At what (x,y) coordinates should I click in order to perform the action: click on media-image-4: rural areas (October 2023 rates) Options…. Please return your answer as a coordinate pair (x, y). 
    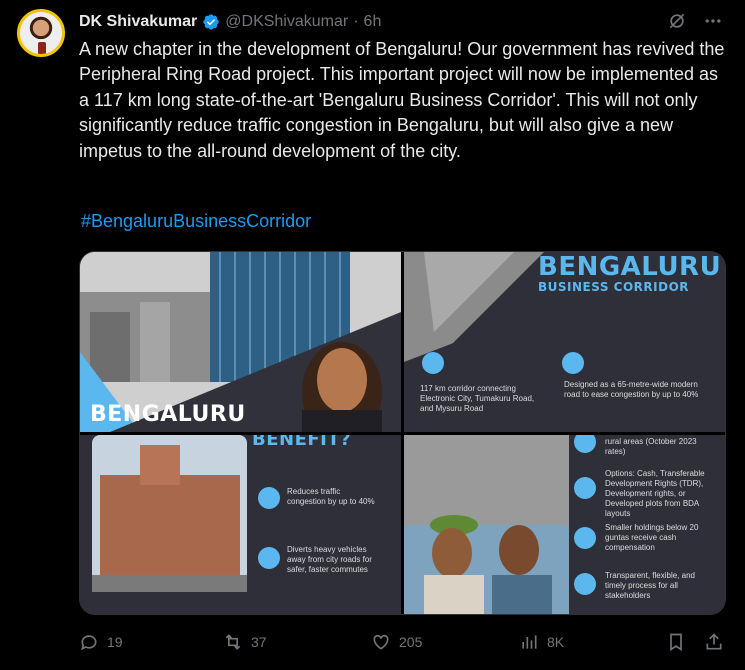
    Looking at the image, I should click on (564, 524).